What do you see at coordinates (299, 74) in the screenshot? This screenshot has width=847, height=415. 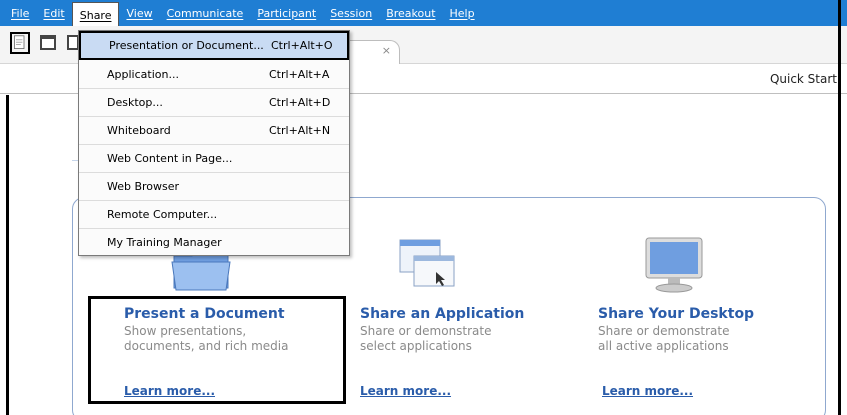 I see `menu-item-shortcut: Ctrl+Alt+A` at bounding box center [299, 74].